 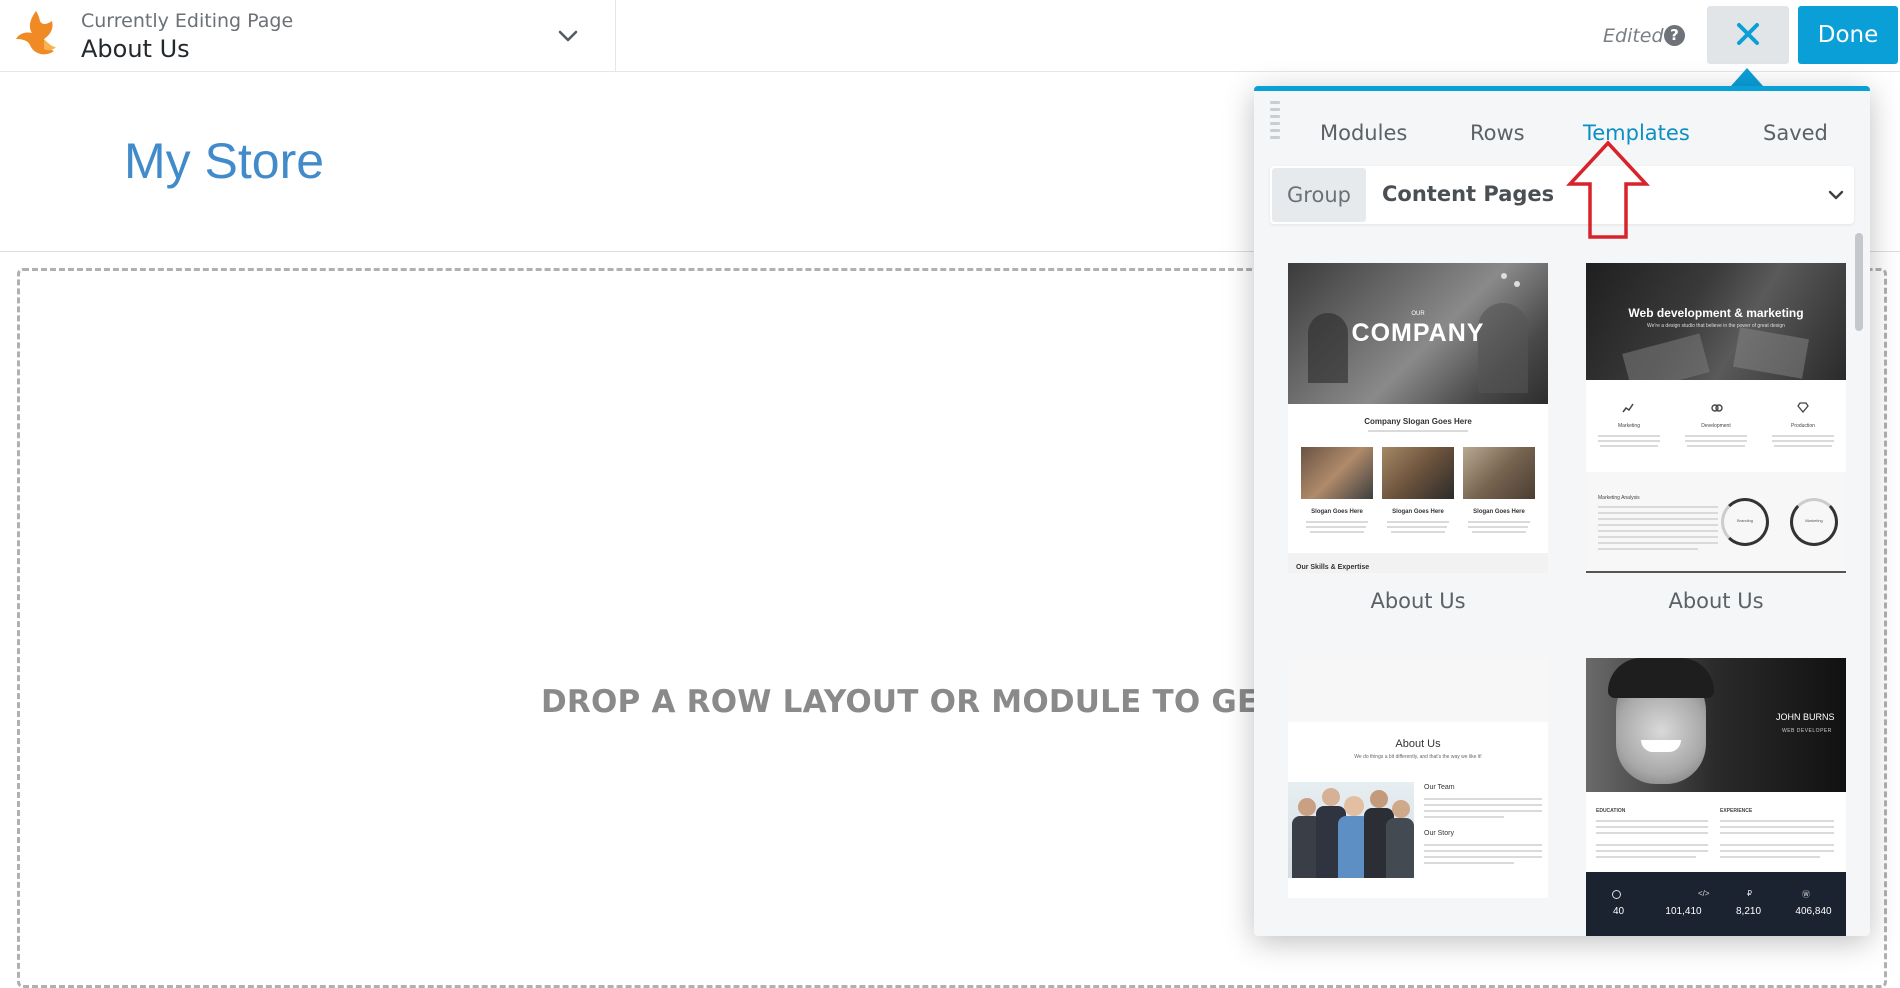 I want to click on thumb-column-title: Production, so click(x=1803, y=426).